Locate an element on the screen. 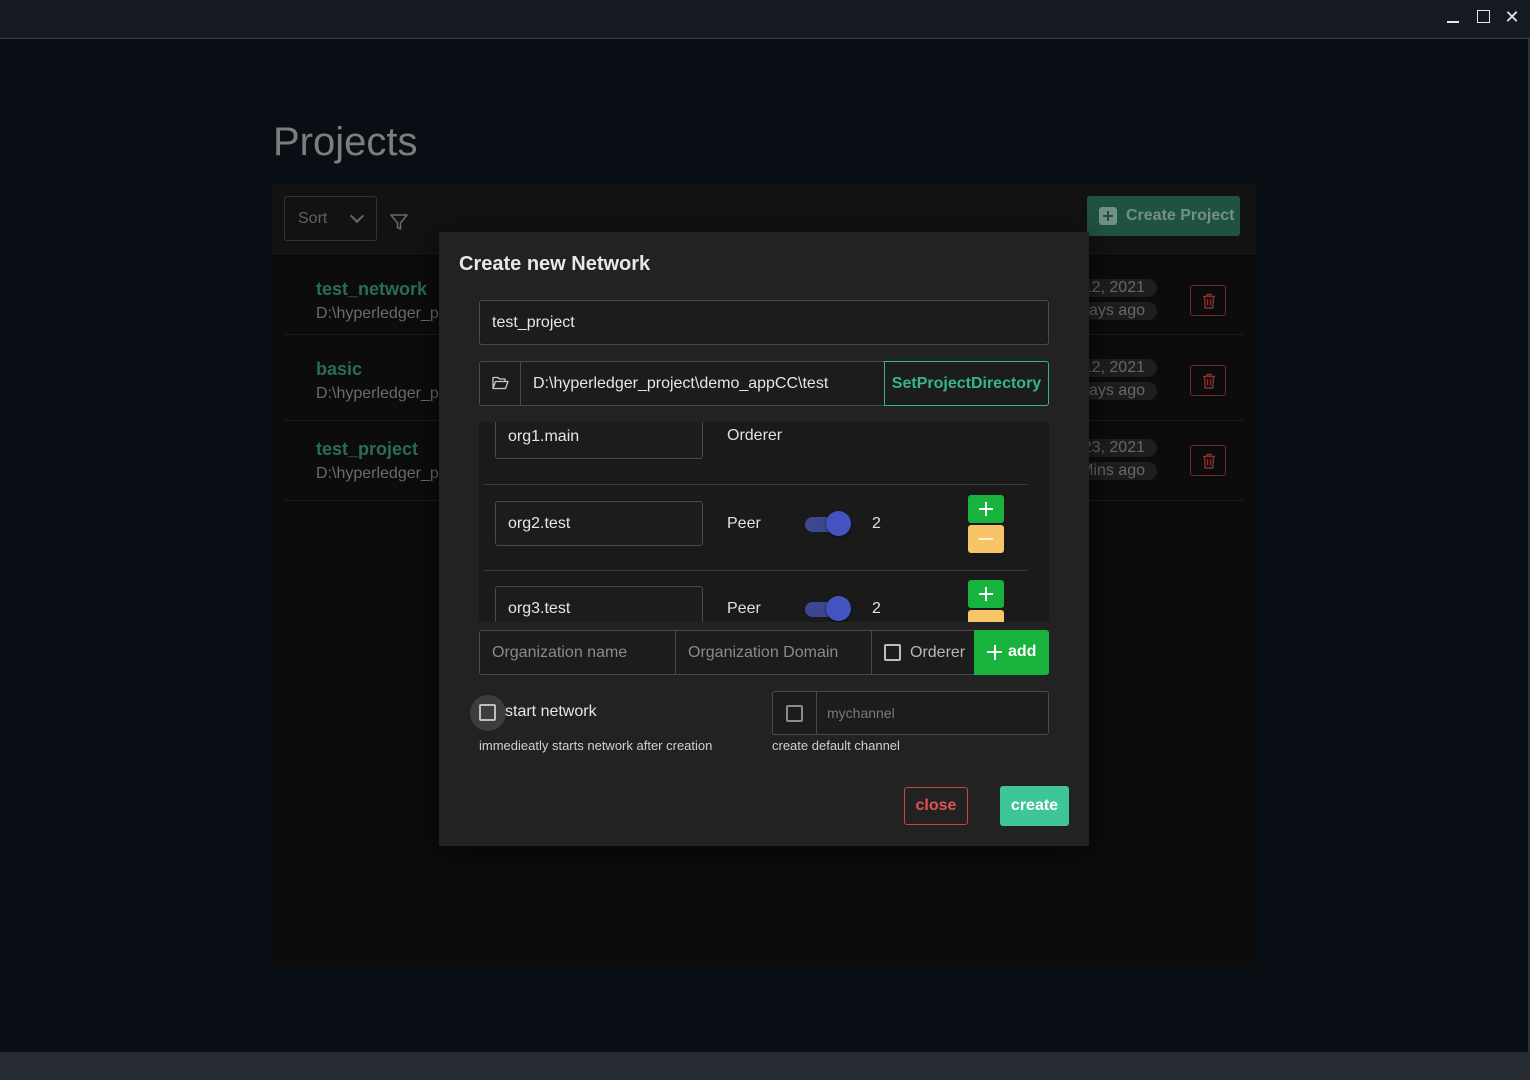  start-network-checkbox is located at coordinates (487, 712).